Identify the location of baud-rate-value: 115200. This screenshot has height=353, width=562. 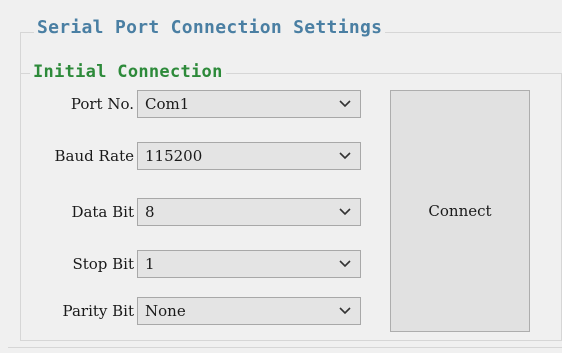
(174, 156).